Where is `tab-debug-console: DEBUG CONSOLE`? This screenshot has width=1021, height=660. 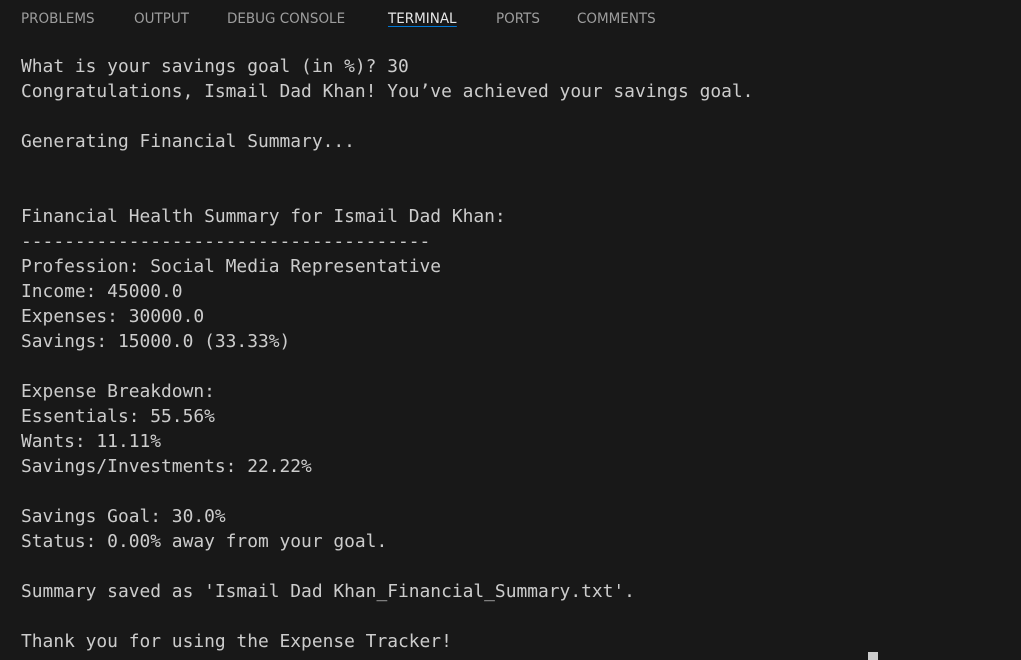 tab-debug-console: DEBUG CONSOLE is located at coordinates (286, 13).